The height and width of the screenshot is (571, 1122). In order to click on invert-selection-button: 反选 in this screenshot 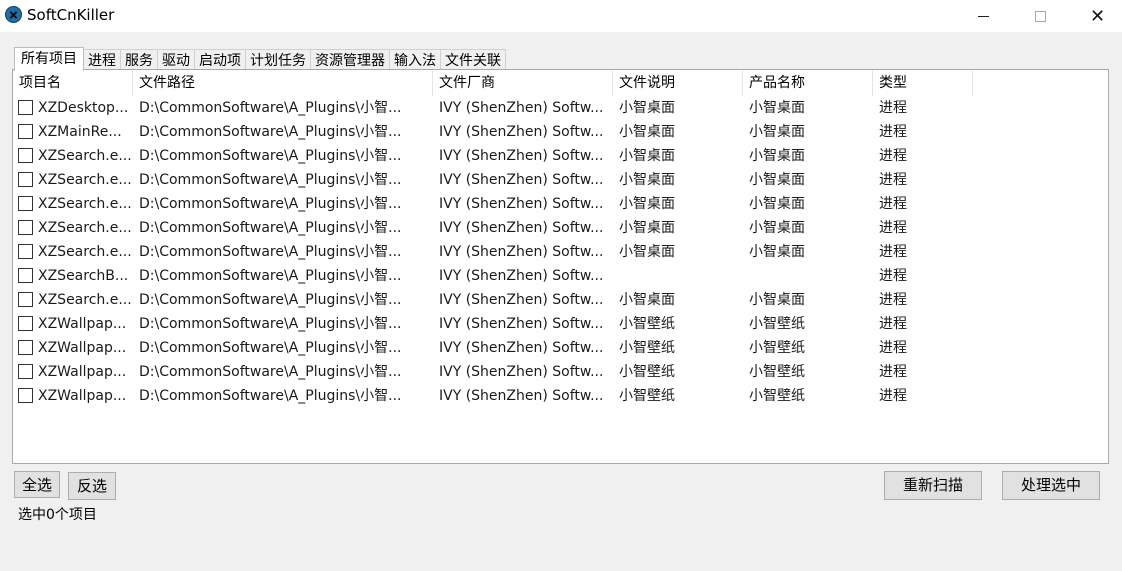, I will do `click(92, 486)`.